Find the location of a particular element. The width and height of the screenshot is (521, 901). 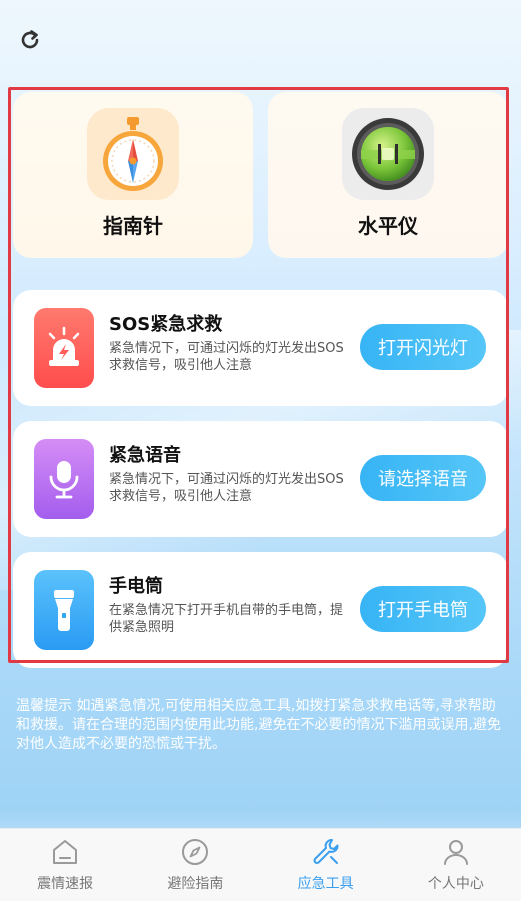

tab-label: 震情速报 is located at coordinates (65, 884).